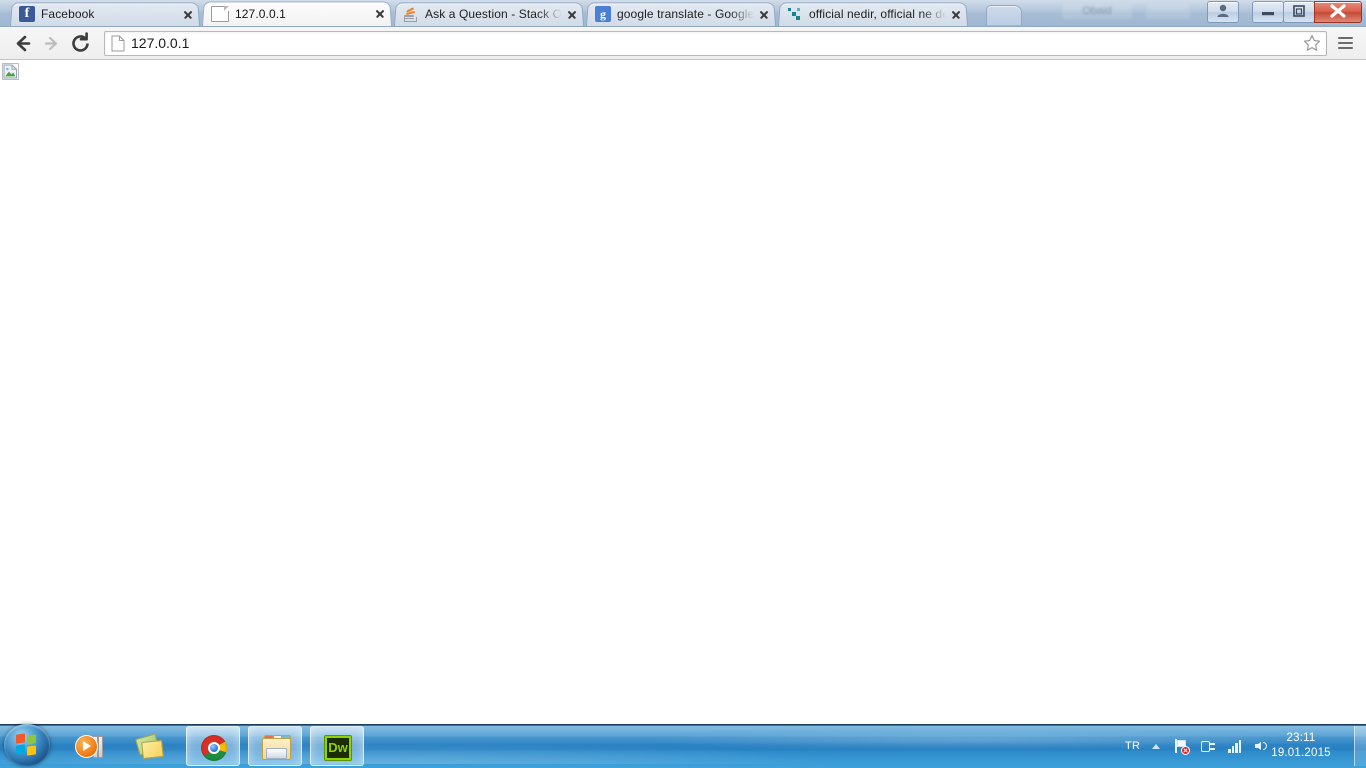  I want to click on stackoverflow-icon, so click(411, 14).